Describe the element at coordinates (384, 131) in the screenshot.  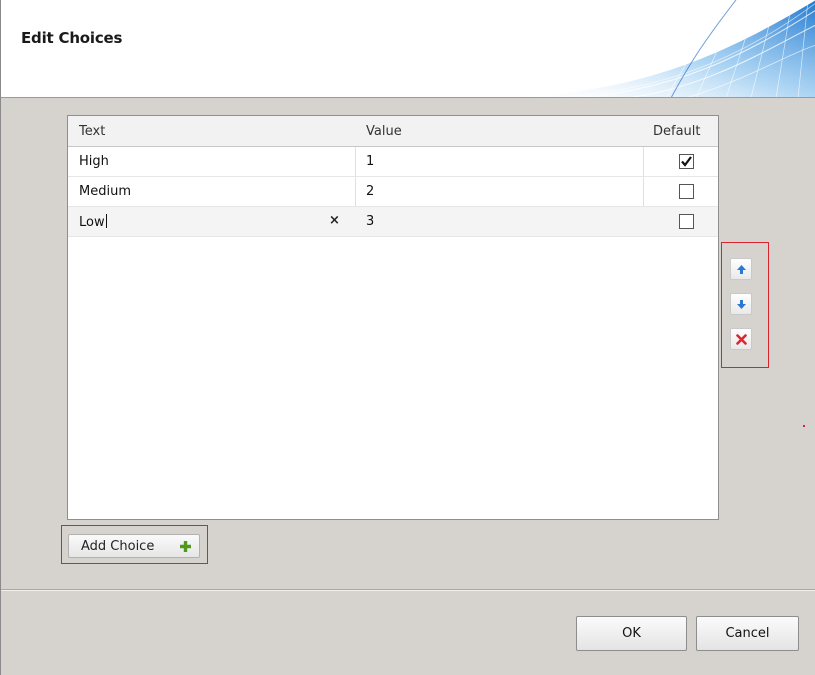
I see `column-header-value: Value` at that location.